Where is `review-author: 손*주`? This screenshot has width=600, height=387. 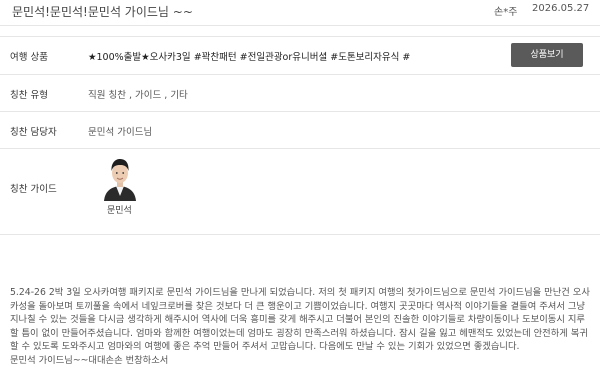 review-author: 손*주 is located at coordinates (506, 12).